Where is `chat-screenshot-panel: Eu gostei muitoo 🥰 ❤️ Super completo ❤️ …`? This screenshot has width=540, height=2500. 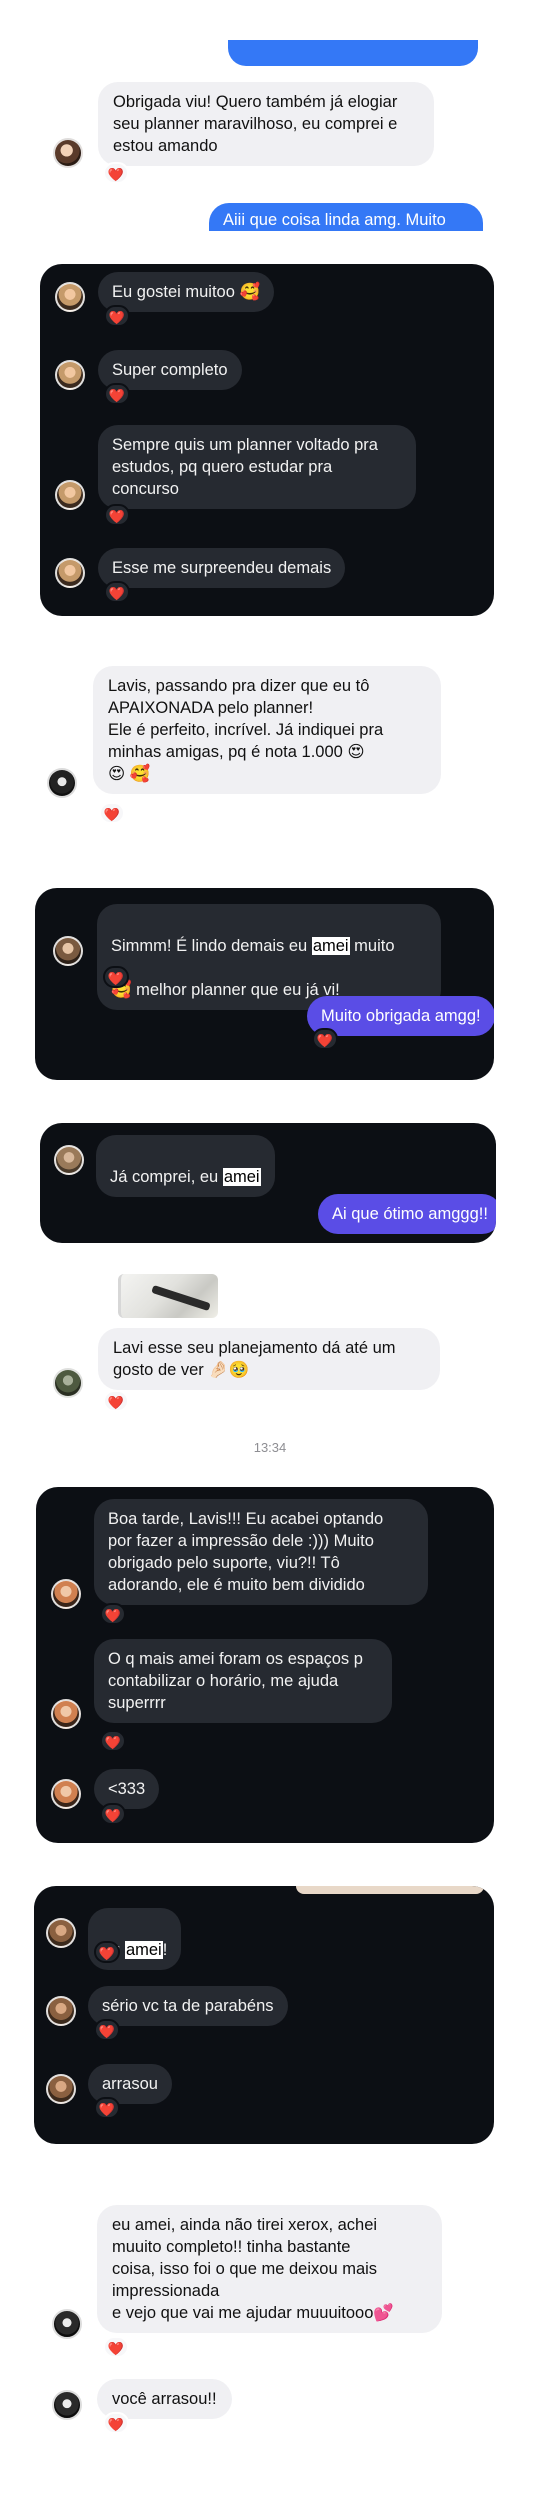 chat-screenshot-panel: Eu gostei muitoo 🥰 ❤️ Super completo ❤️ … is located at coordinates (267, 440).